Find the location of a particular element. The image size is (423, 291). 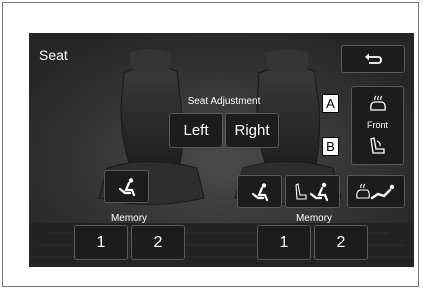

front-top-button is located at coordinates (377, 104).